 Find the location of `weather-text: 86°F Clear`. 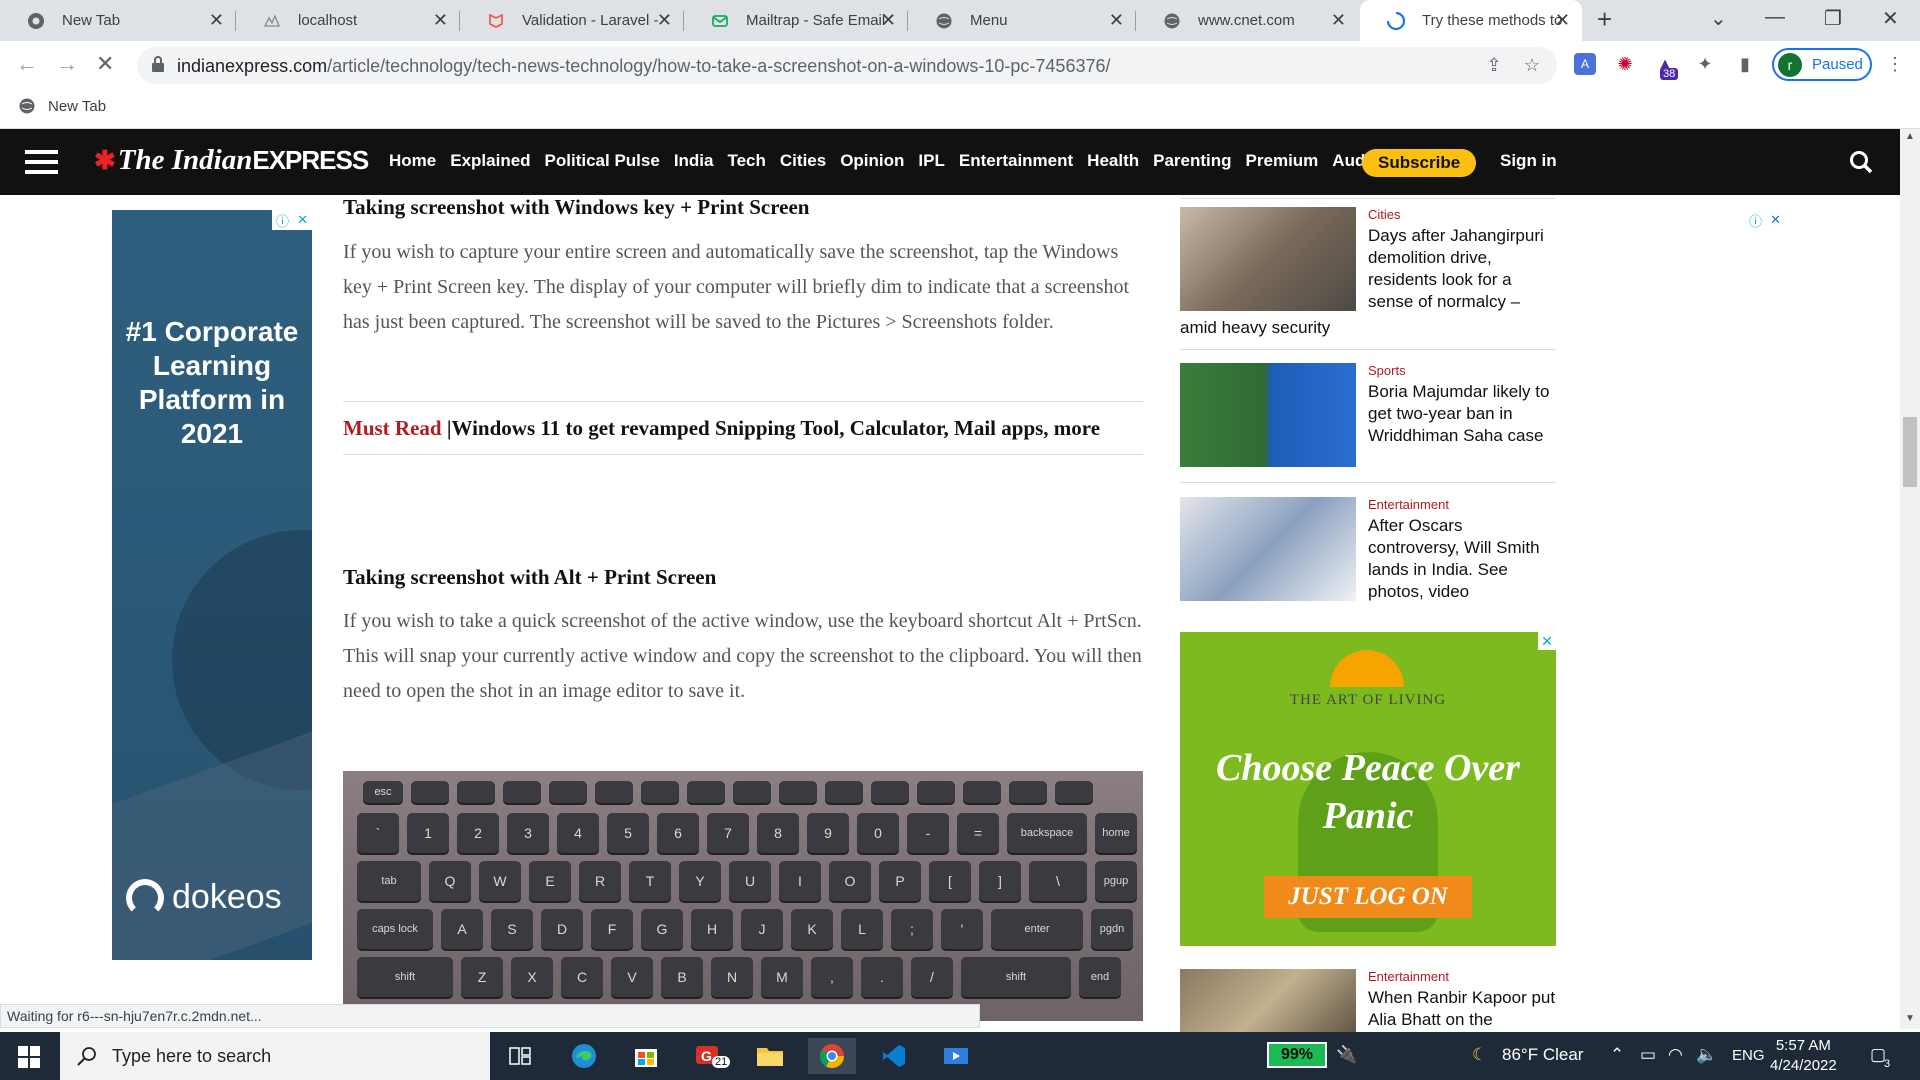

weather-text: 86°F Clear is located at coordinates (1542, 1055).